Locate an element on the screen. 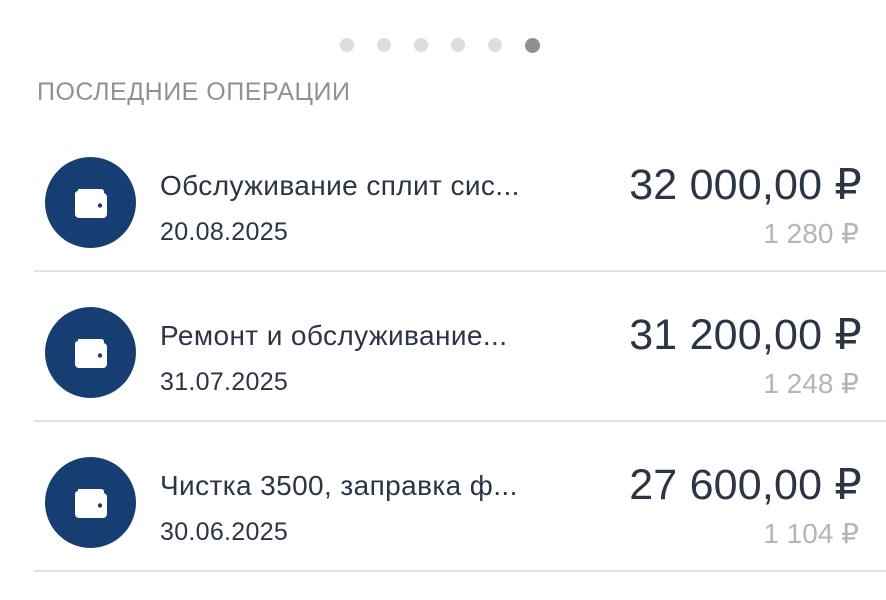 This screenshot has width=886, height=600. operation-date: 20.08.2025 is located at coordinates (224, 232).